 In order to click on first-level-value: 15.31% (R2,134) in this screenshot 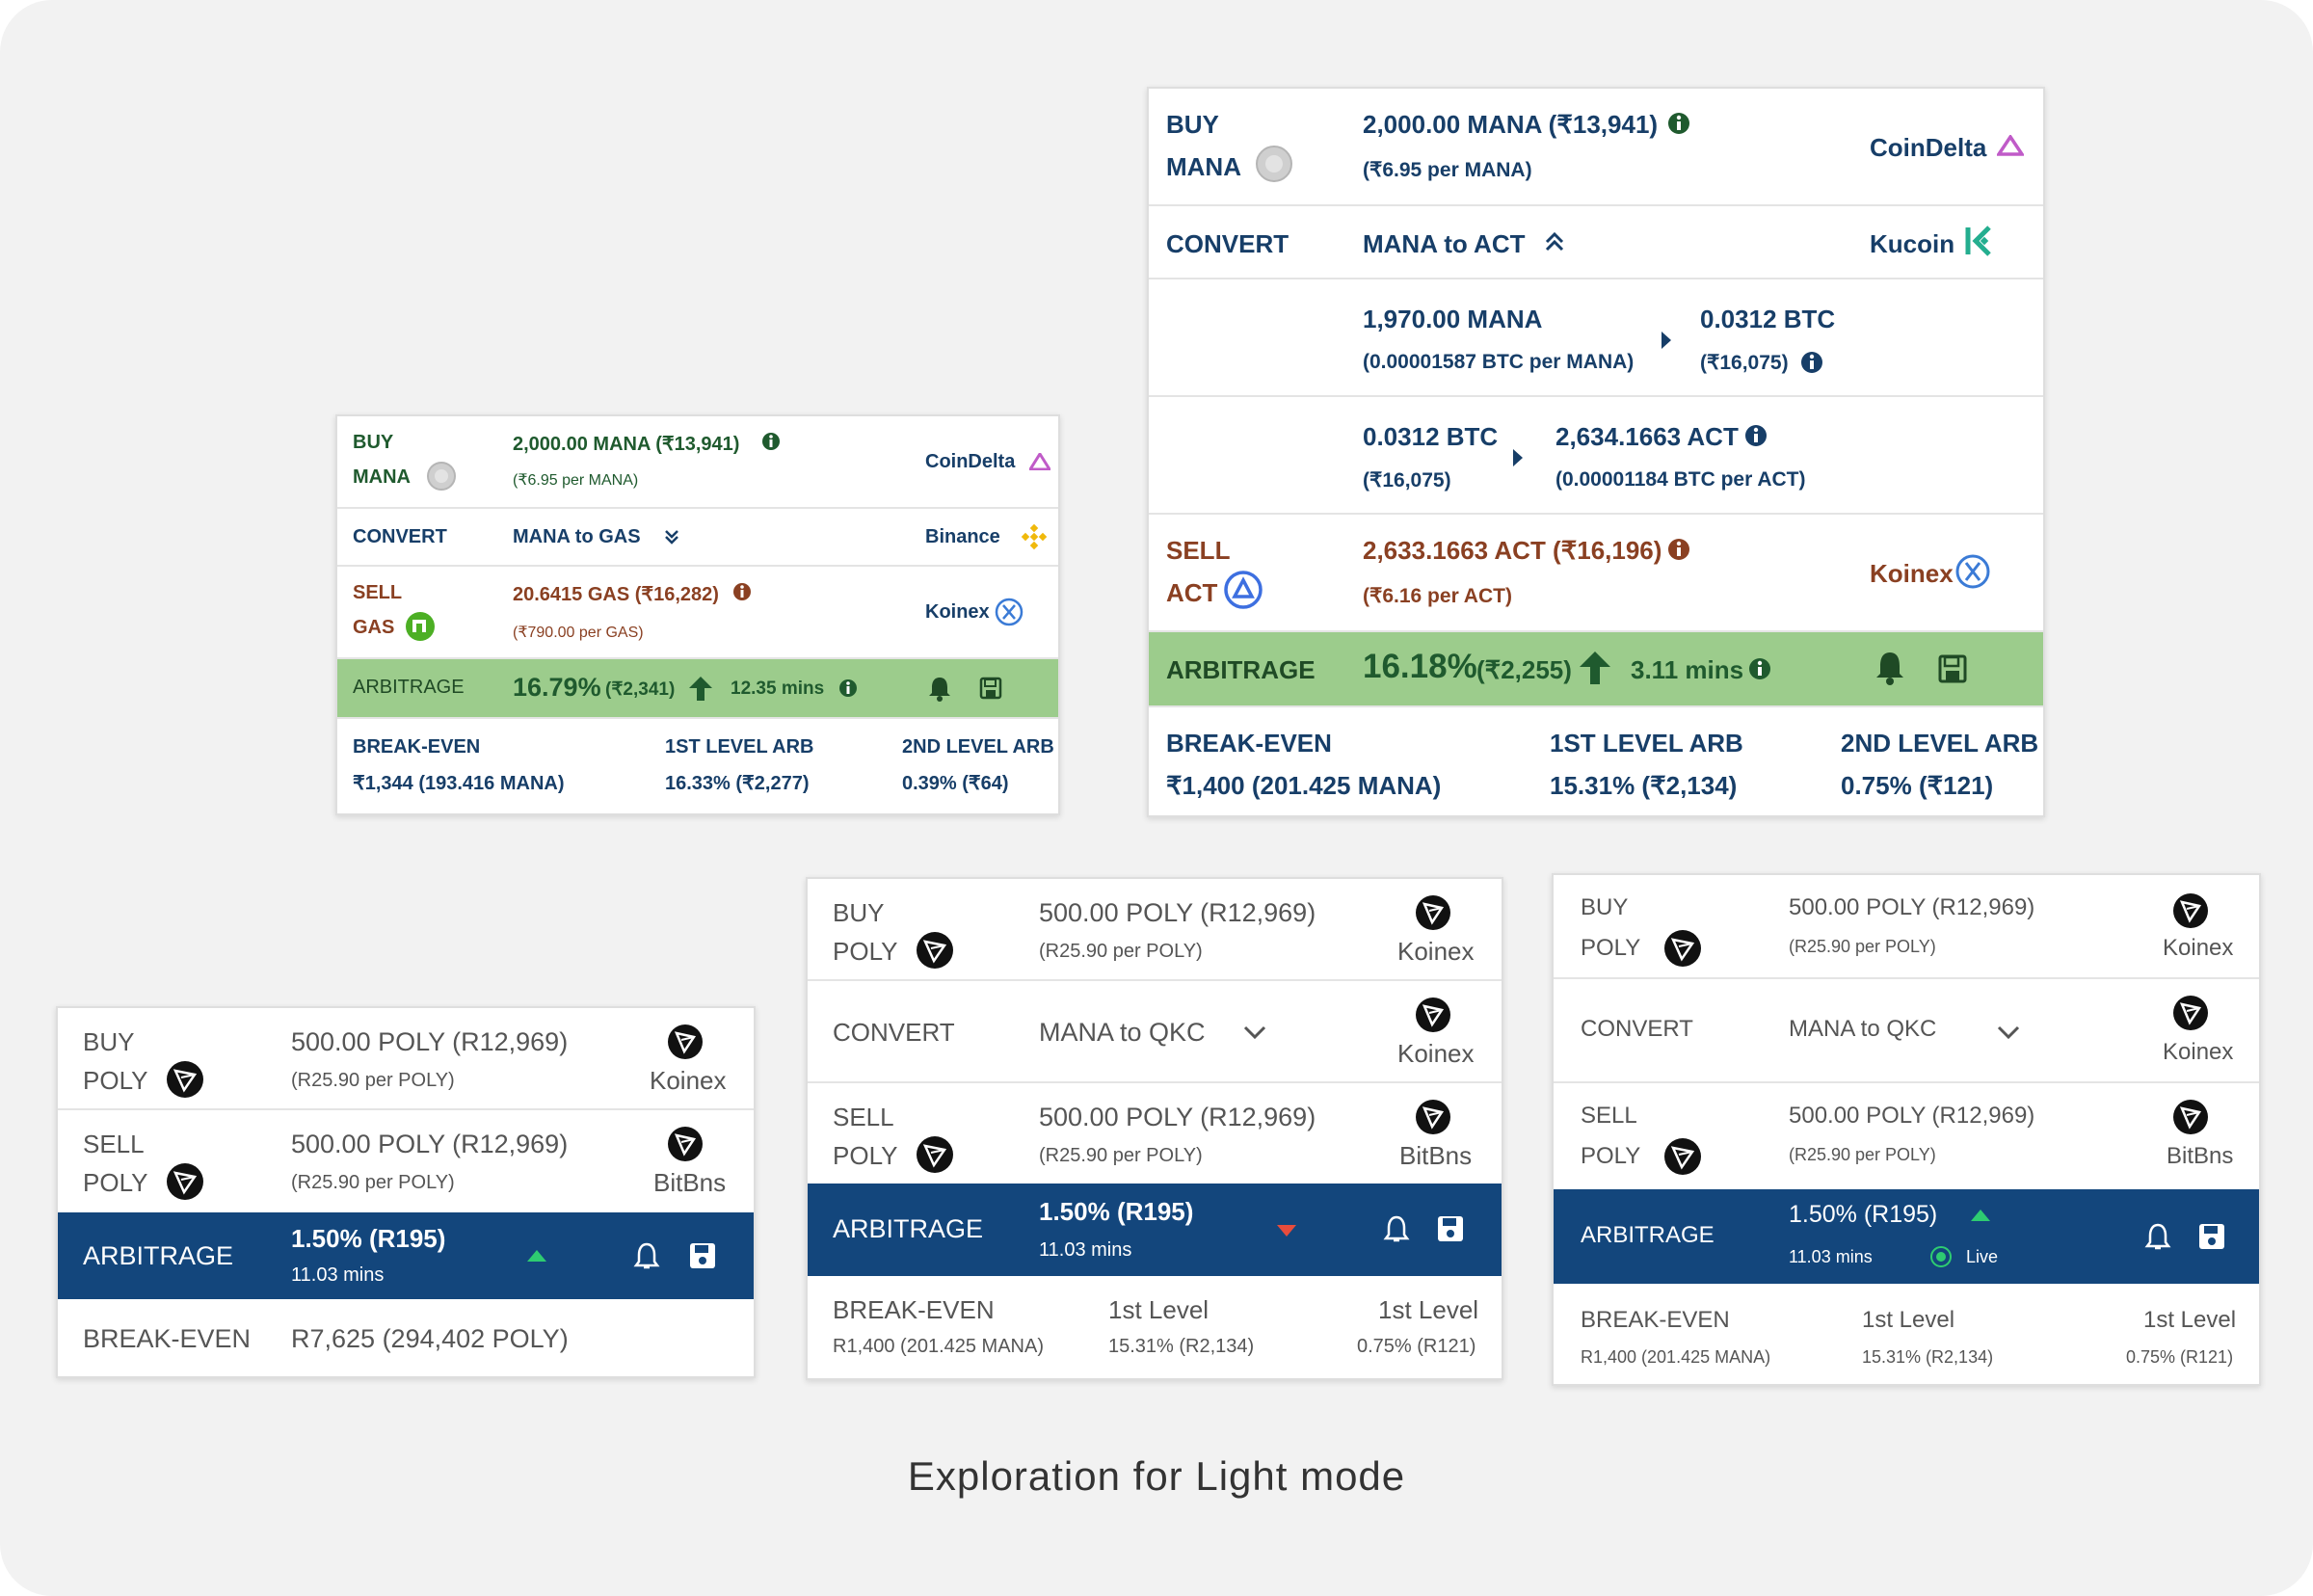, I will do `click(1181, 1346)`.